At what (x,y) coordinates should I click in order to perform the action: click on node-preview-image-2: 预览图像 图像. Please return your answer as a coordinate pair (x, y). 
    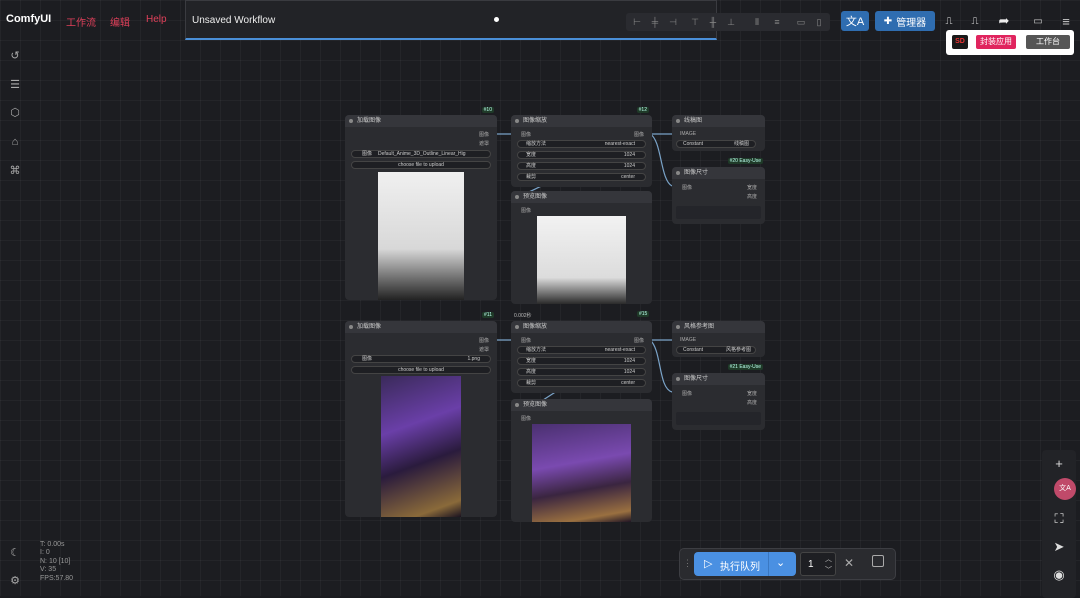
    Looking at the image, I should click on (581, 460).